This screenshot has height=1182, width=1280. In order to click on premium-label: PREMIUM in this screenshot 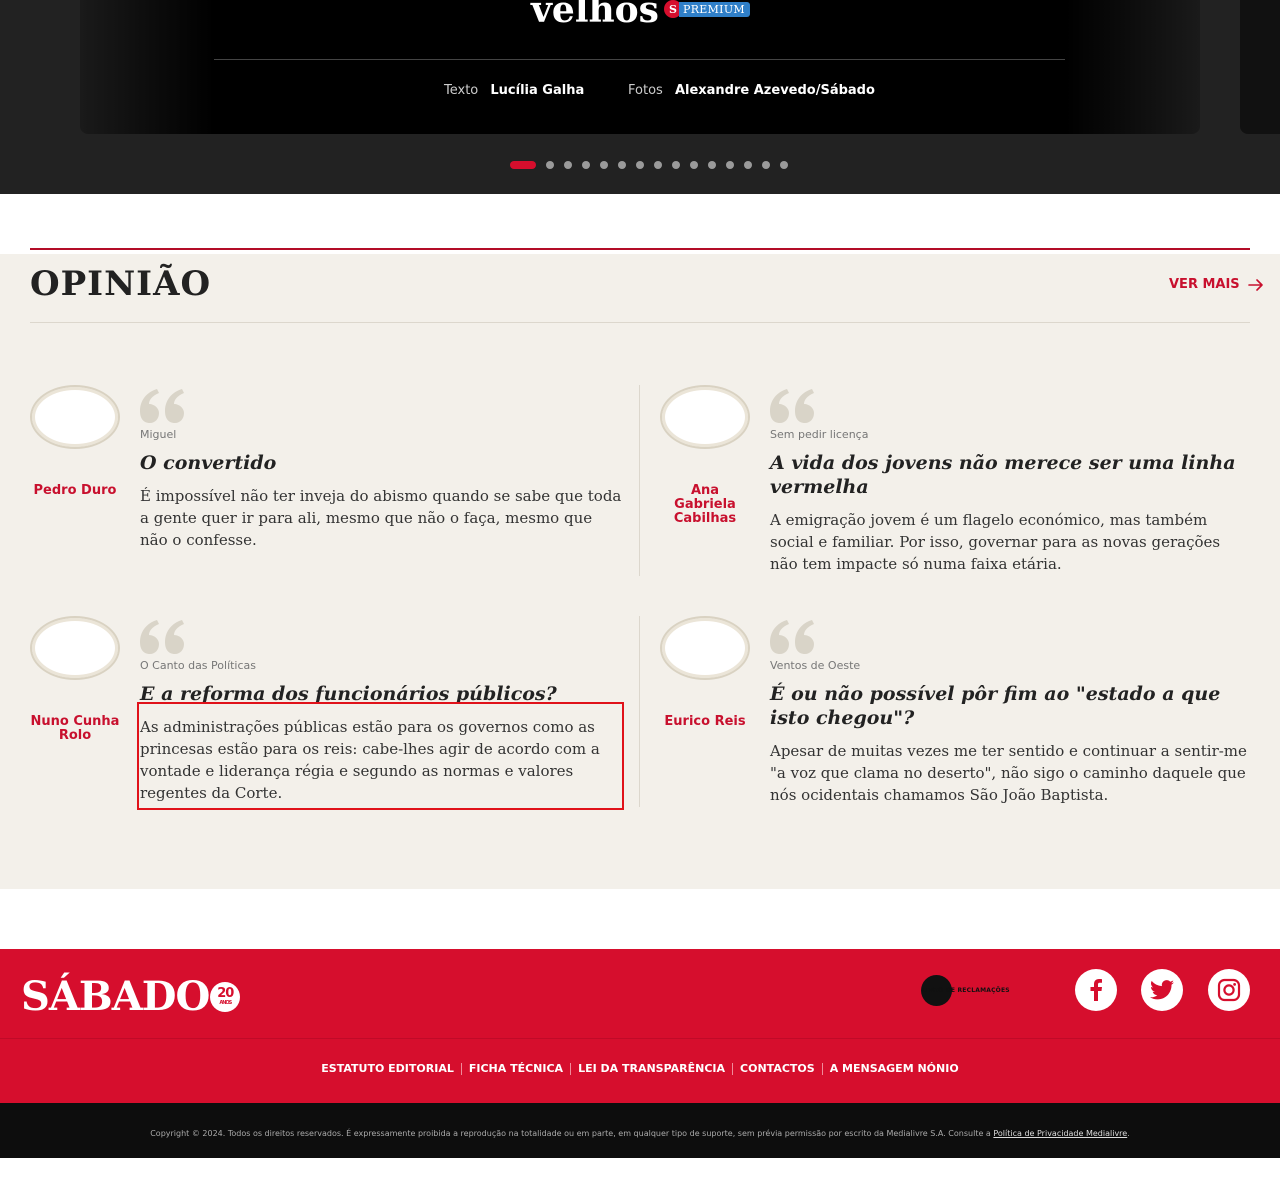, I will do `click(714, 9)`.